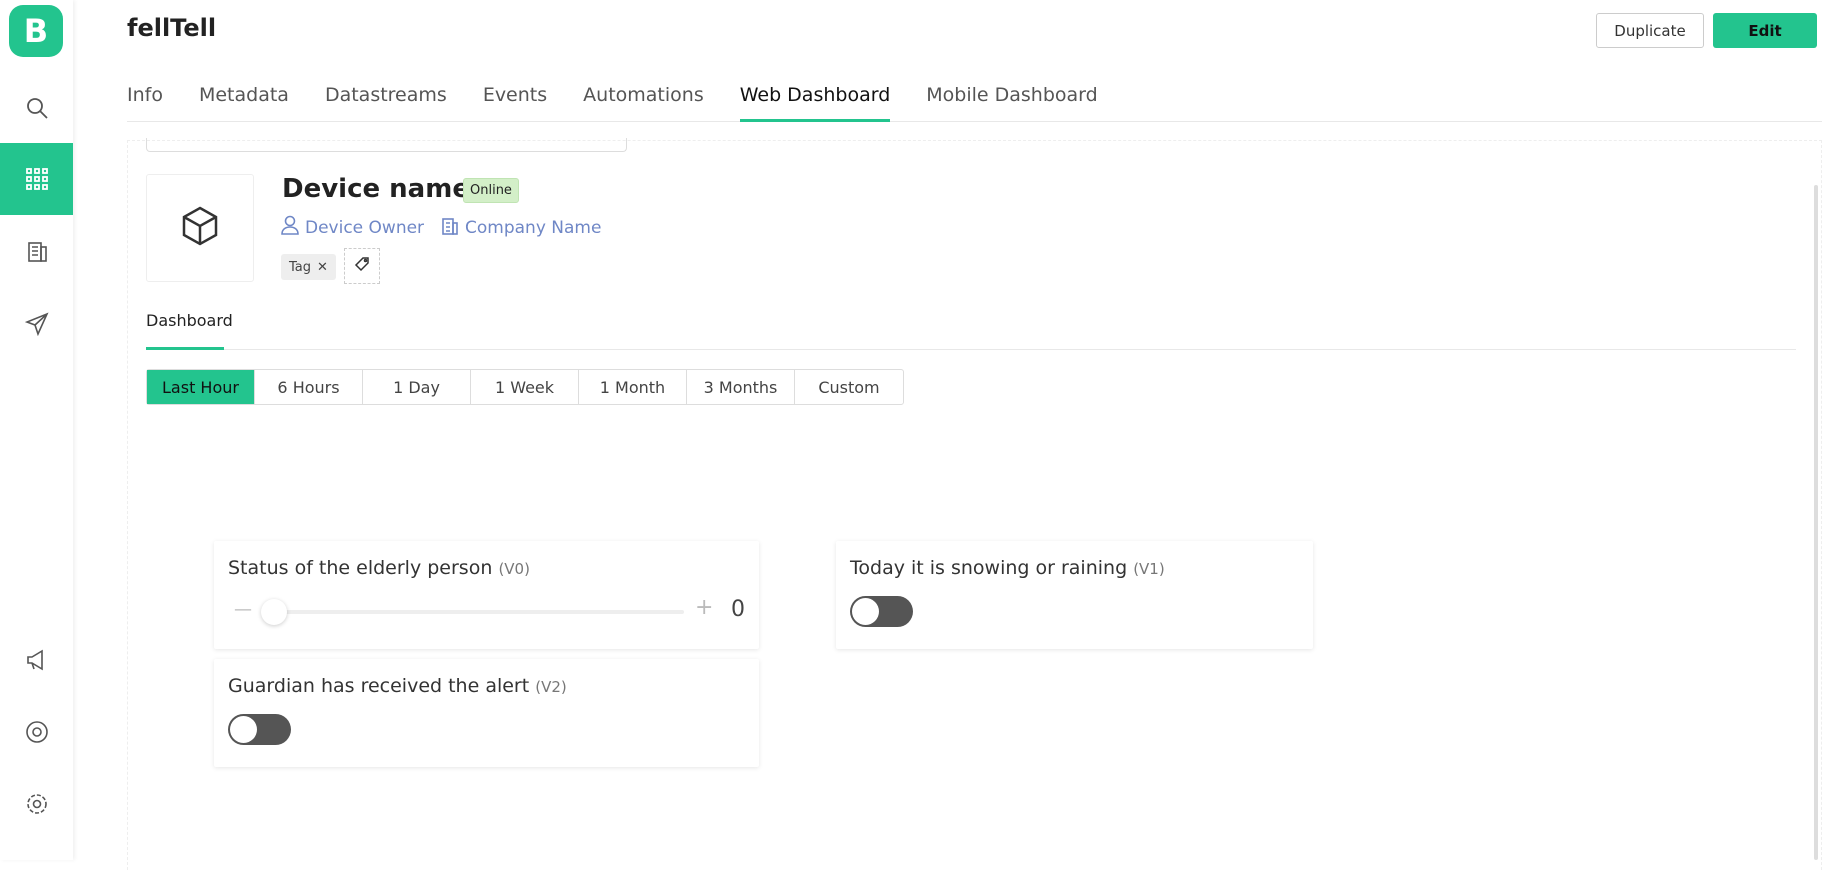 The height and width of the screenshot is (870, 1834). What do you see at coordinates (36, 179) in the screenshot?
I see `devices-grid-icon` at bounding box center [36, 179].